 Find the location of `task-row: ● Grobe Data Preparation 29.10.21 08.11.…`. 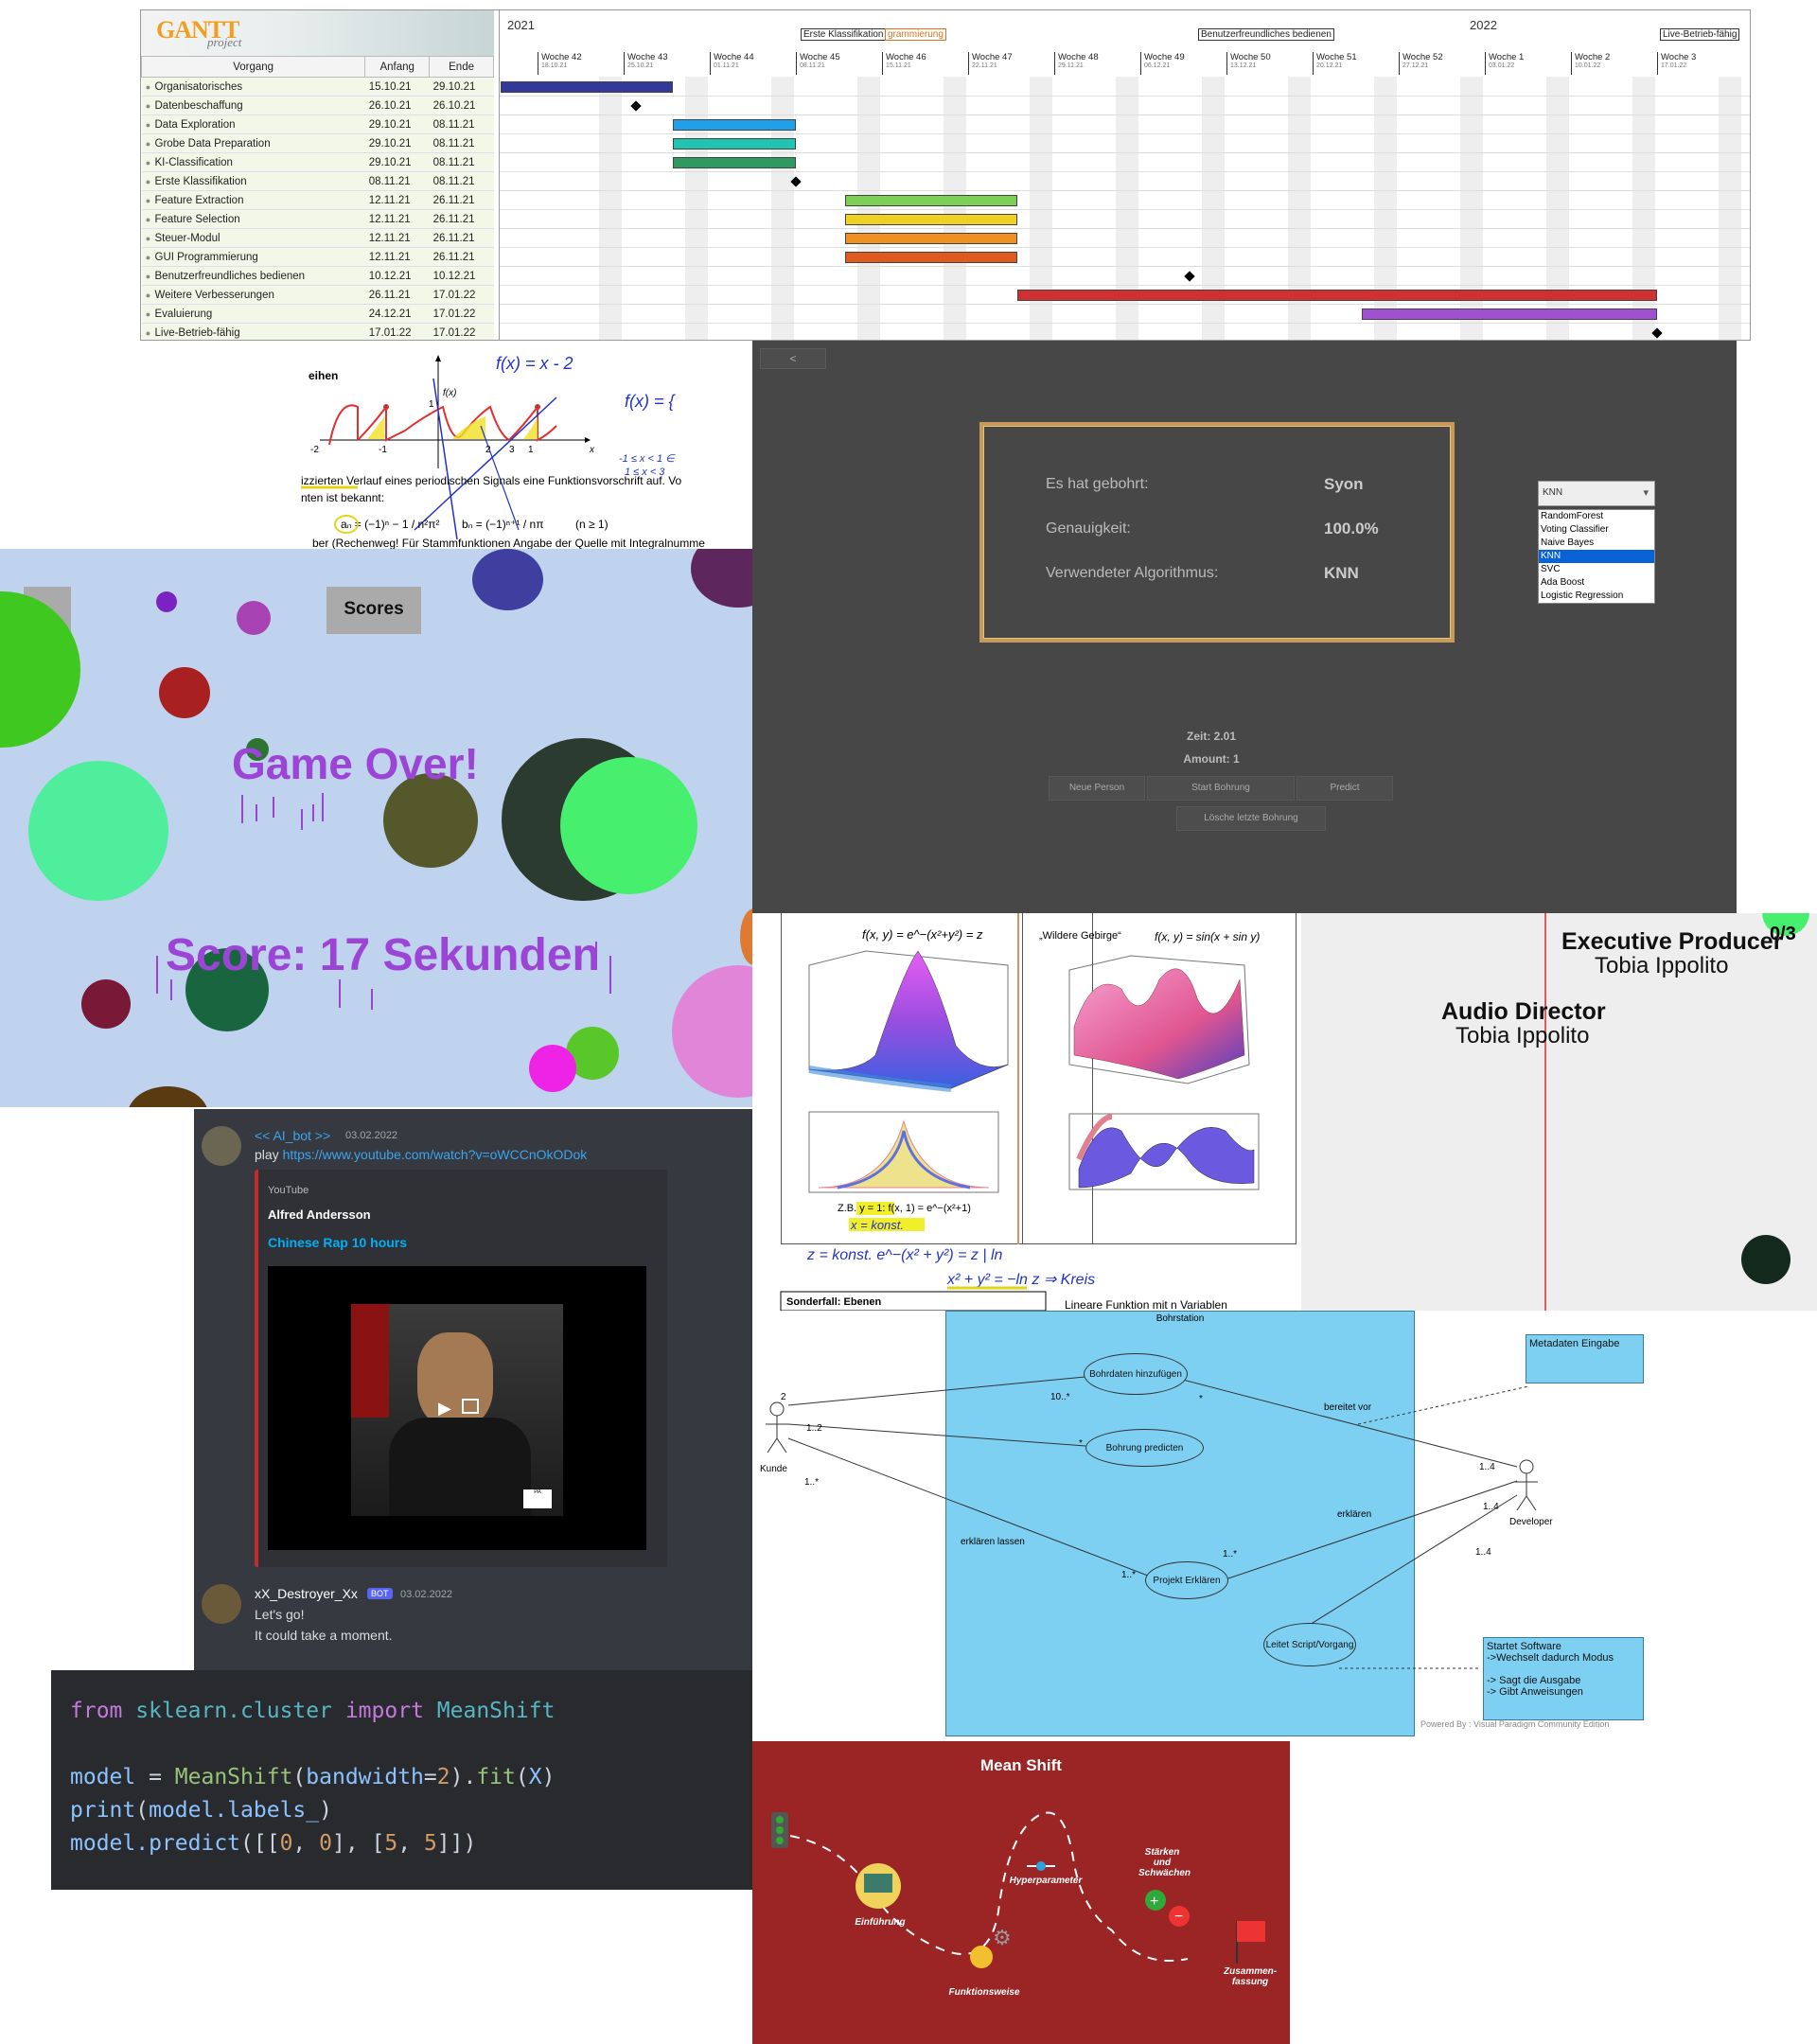

task-row: ● Grobe Data Preparation 29.10.21 08.11.… is located at coordinates (317, 143).